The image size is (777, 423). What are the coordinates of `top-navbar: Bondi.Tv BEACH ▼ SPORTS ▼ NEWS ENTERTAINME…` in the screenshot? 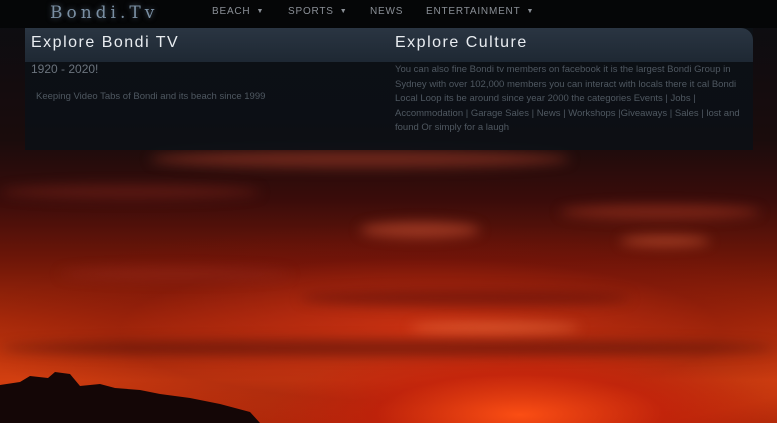 It's located at (388, 14).